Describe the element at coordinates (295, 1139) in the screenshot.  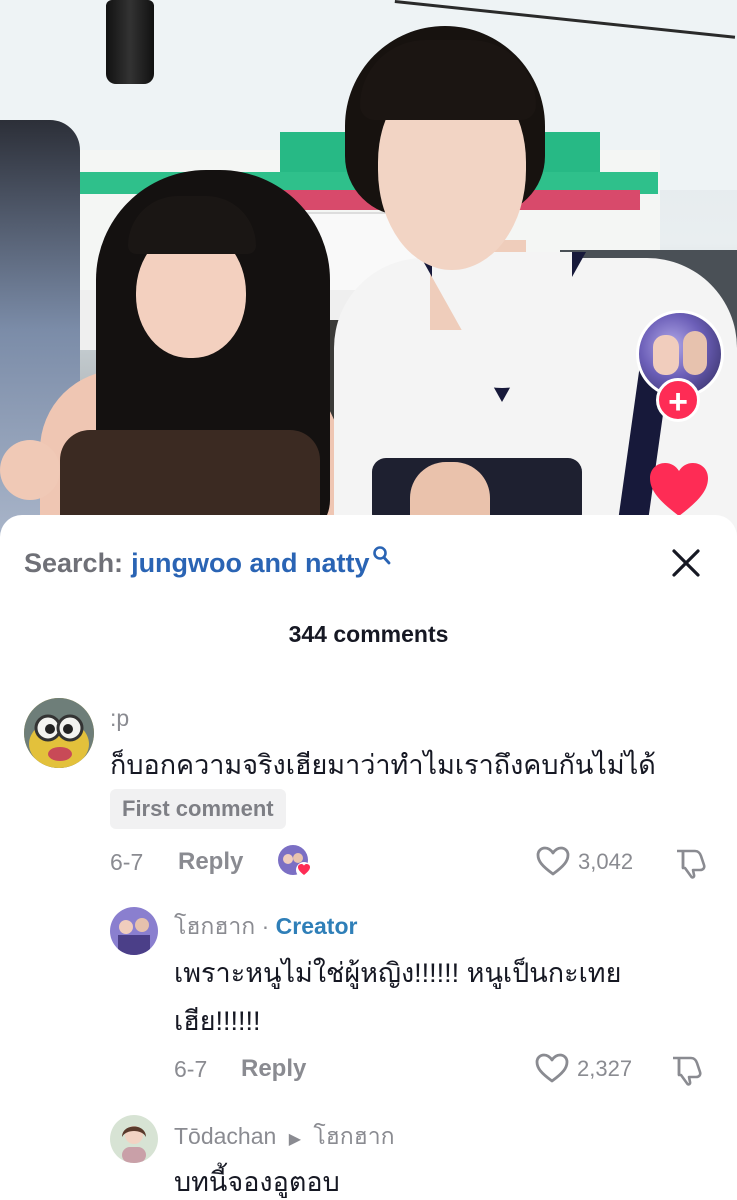
I see `triangle-right-icon: ▶` at that location.